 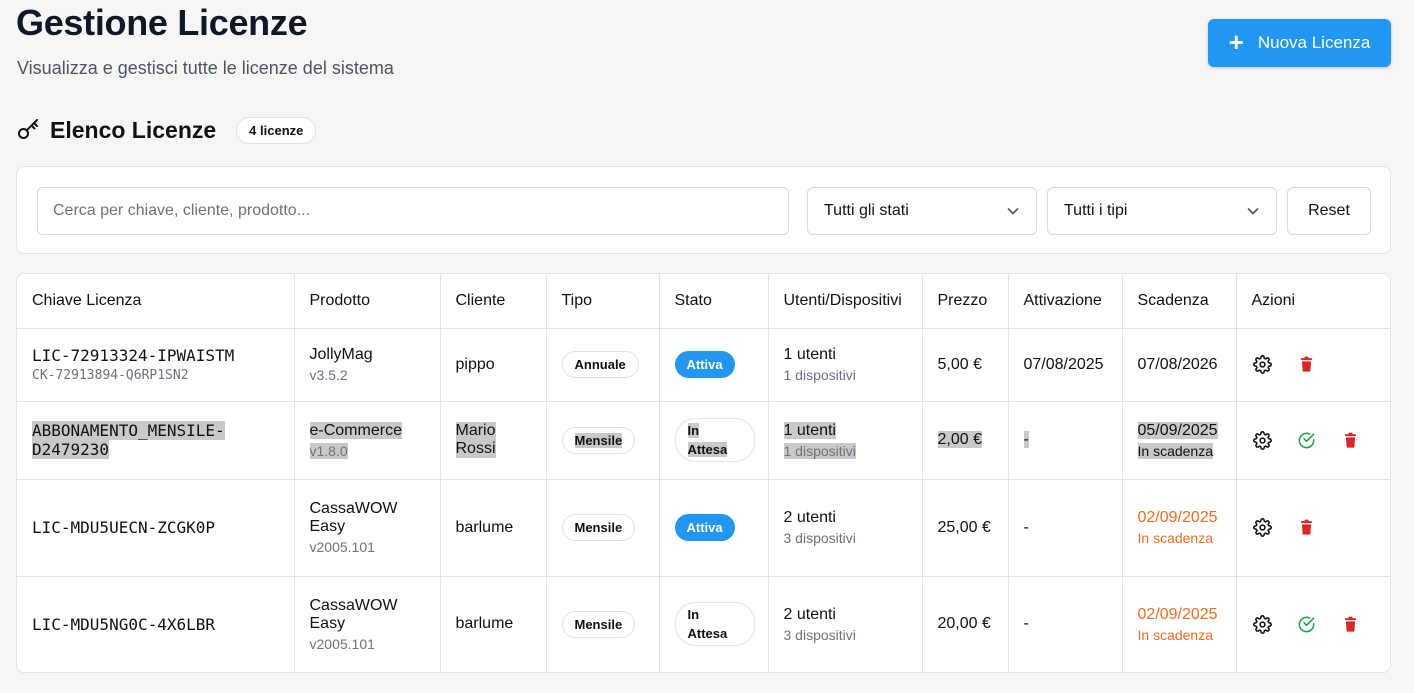 What do you see at coordinates (598, 527) in the screenshot?
I see `type-badge: Mensile` at bounding box center [598, 527].